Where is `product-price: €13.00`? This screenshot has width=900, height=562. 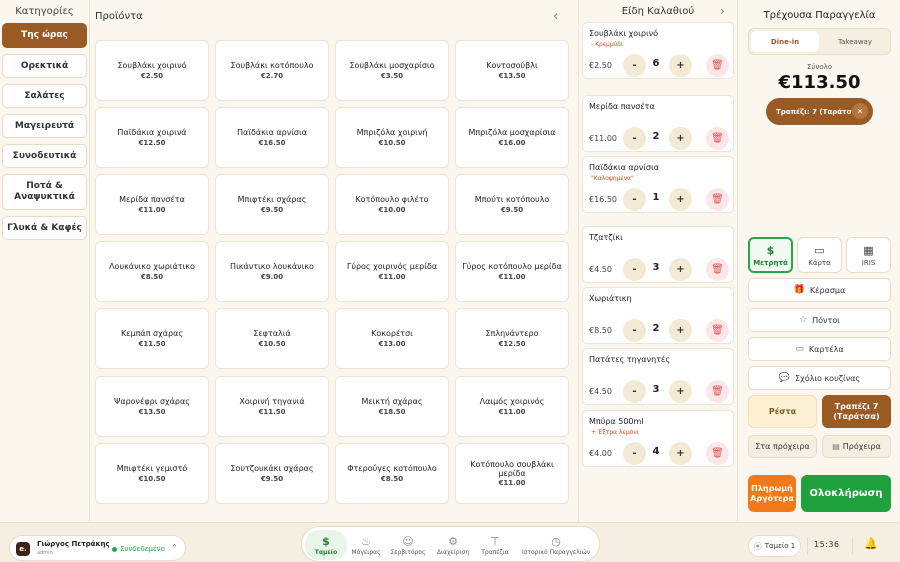
product-price: €13.00 is located at coordinates (392, 343).